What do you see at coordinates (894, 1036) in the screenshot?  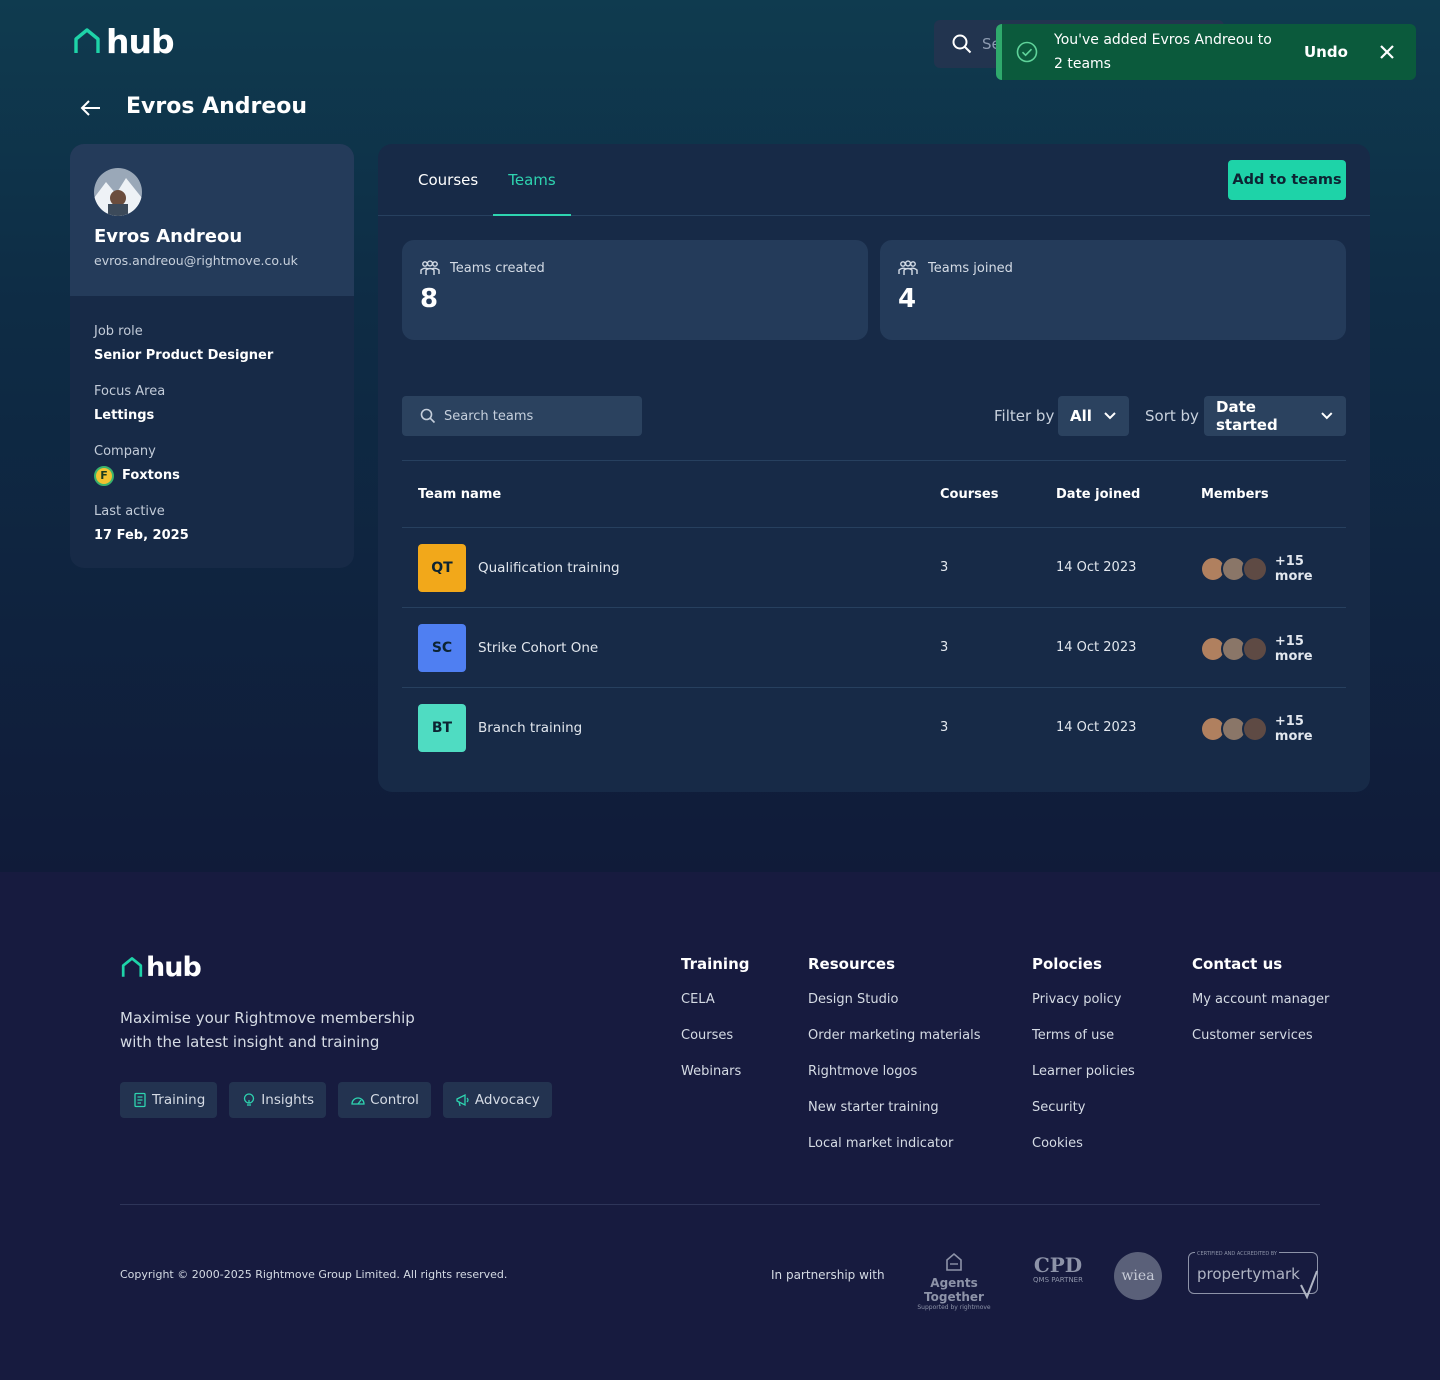 I see `footer-link: Order marketing materials` at bounding box center [894, 1036].